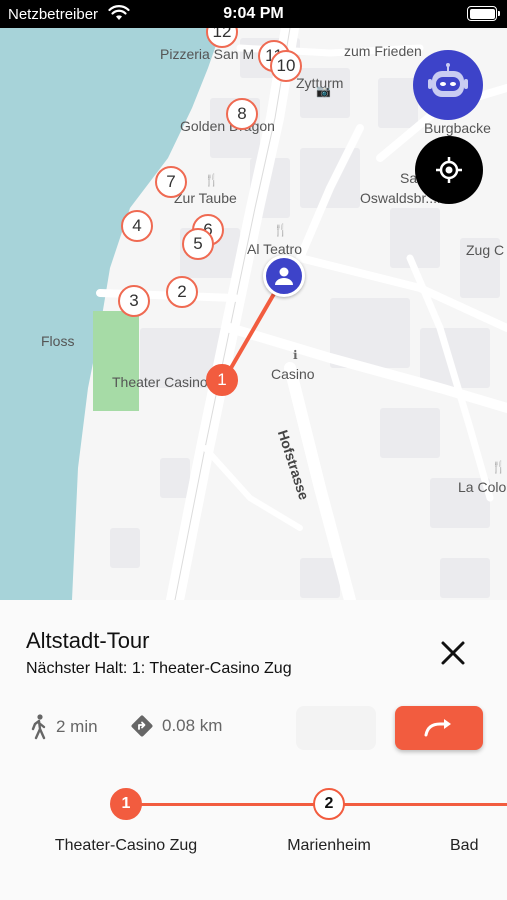  I want to click on map-label-pizzeria: Pizzeria San M, so click(207, 54).